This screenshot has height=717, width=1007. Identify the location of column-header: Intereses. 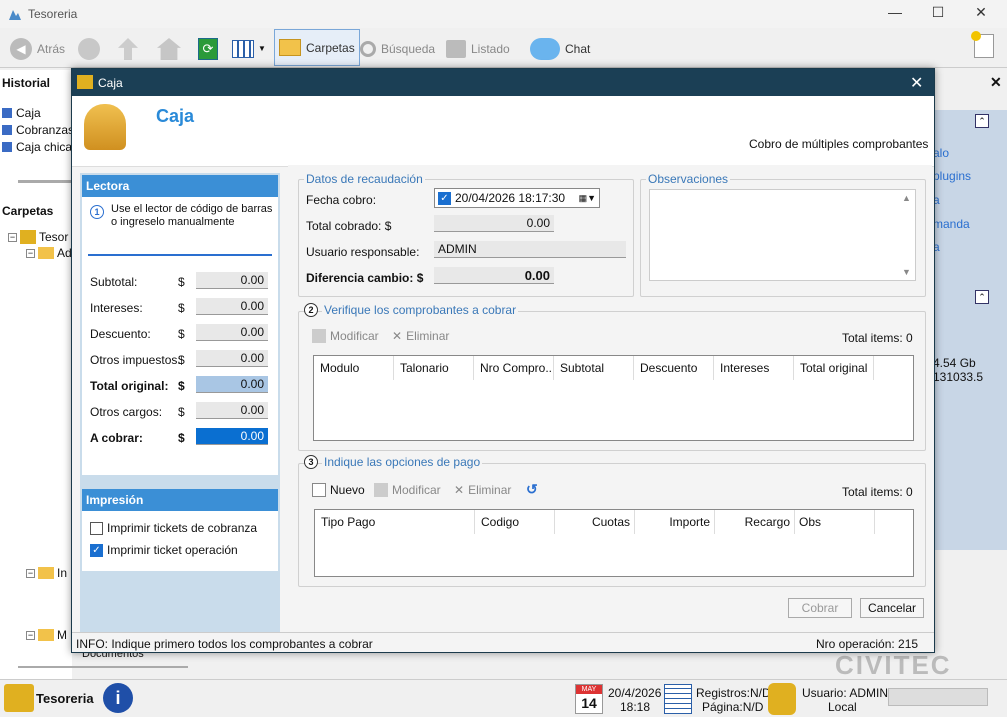
(754, 368).